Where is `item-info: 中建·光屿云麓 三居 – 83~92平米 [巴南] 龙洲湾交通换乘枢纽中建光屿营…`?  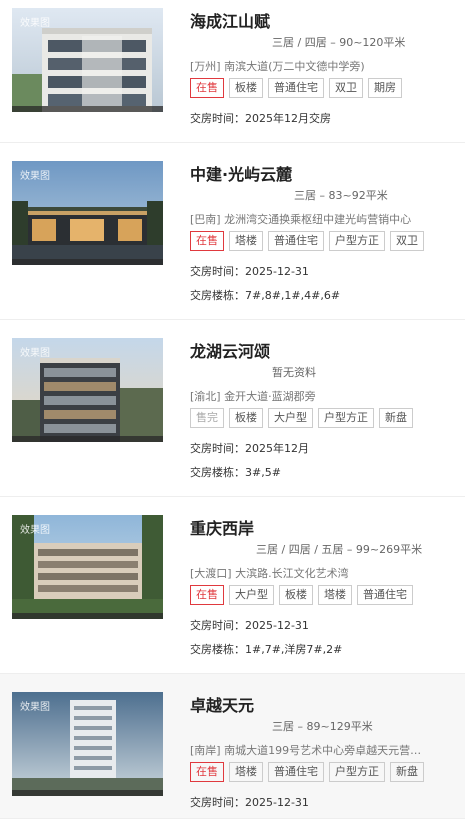
item-info: 中建·光屿云麓 三居 – 83~92平米 [巴南] 龙洲湾交通换乘枢纽中建光屿营… is located at coordinates (327, 231).